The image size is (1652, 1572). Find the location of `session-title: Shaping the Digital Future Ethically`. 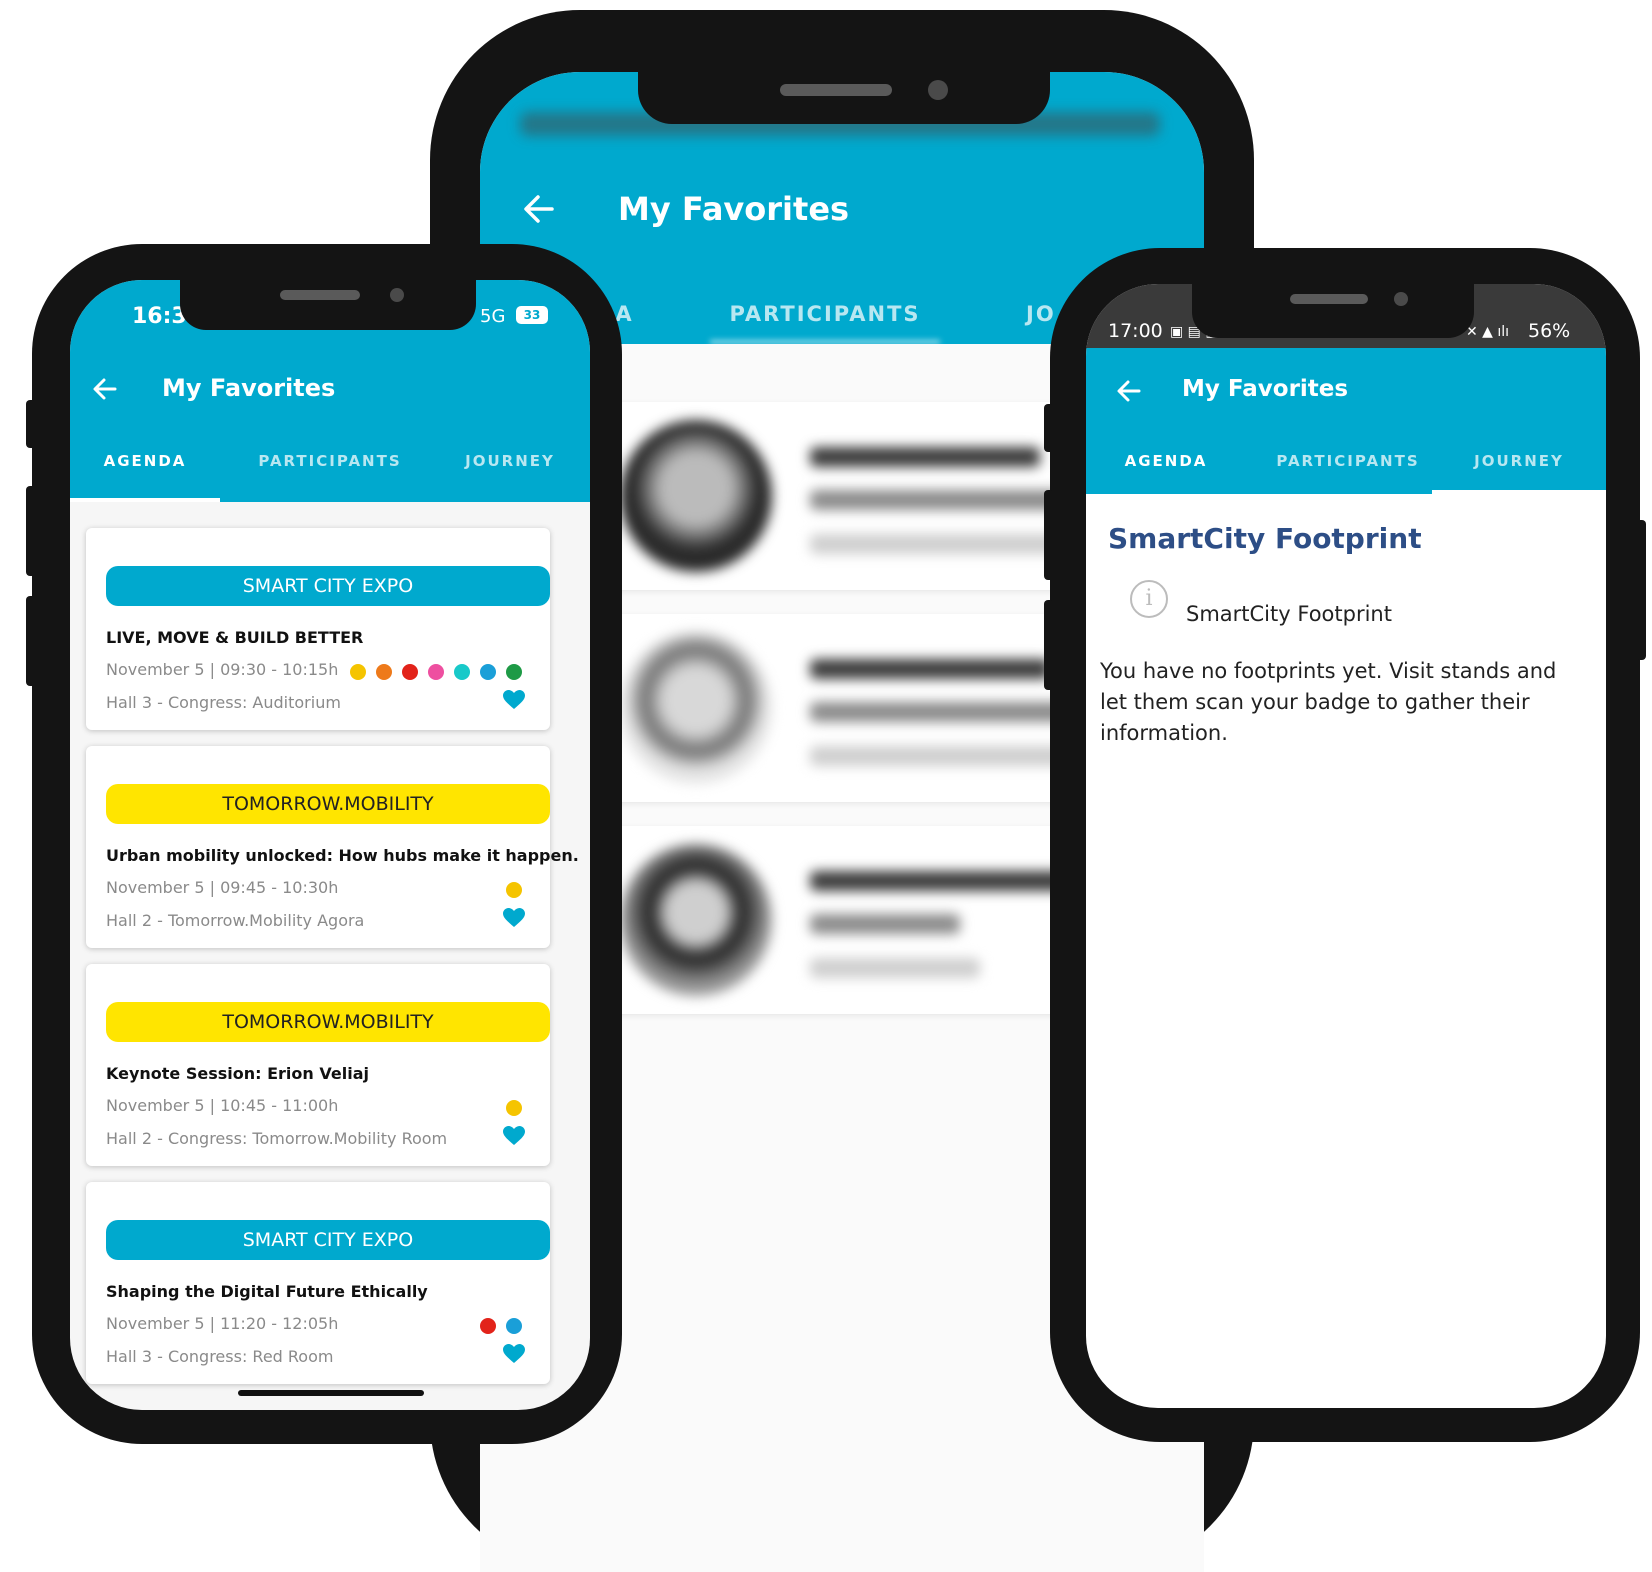

session-title: Shaping the Digital Future Ethically is located at coordinates (267, 1291).